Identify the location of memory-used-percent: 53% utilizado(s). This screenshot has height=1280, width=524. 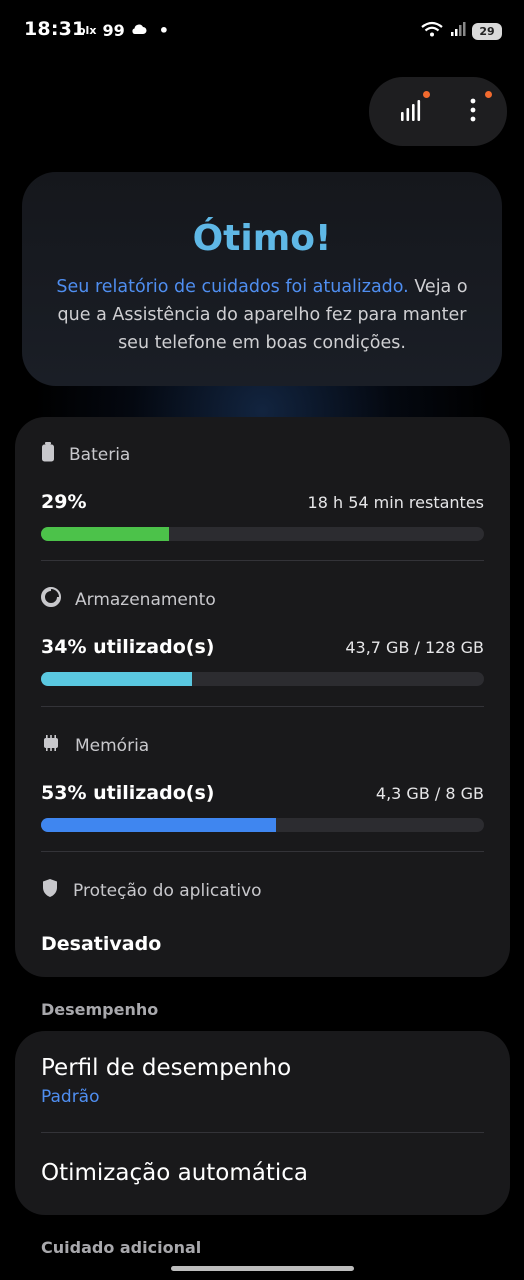
(128, 793).